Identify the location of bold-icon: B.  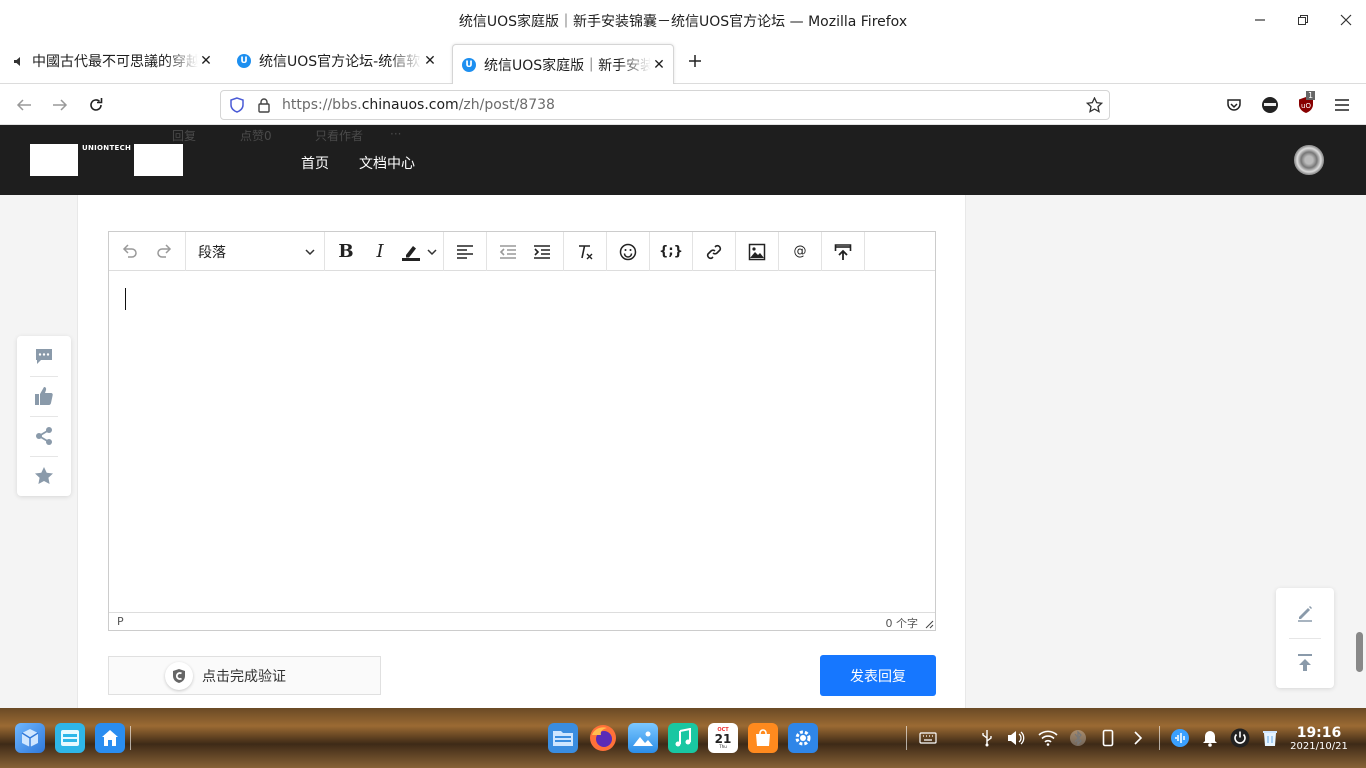
(346, 252).